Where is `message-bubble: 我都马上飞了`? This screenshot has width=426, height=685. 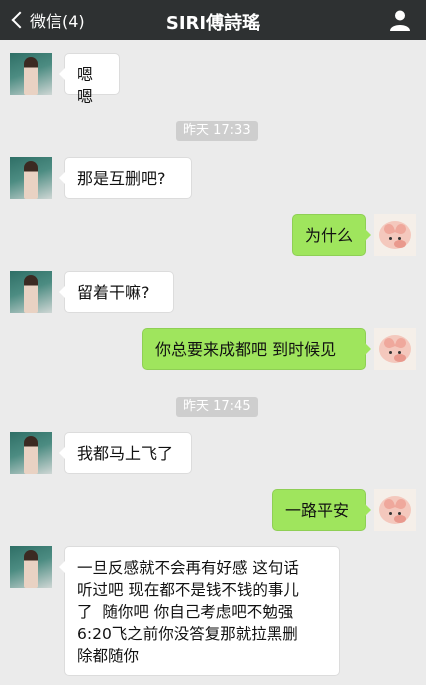 message-bubble: 我都马上飞了 is located at coordinates (125, 453).